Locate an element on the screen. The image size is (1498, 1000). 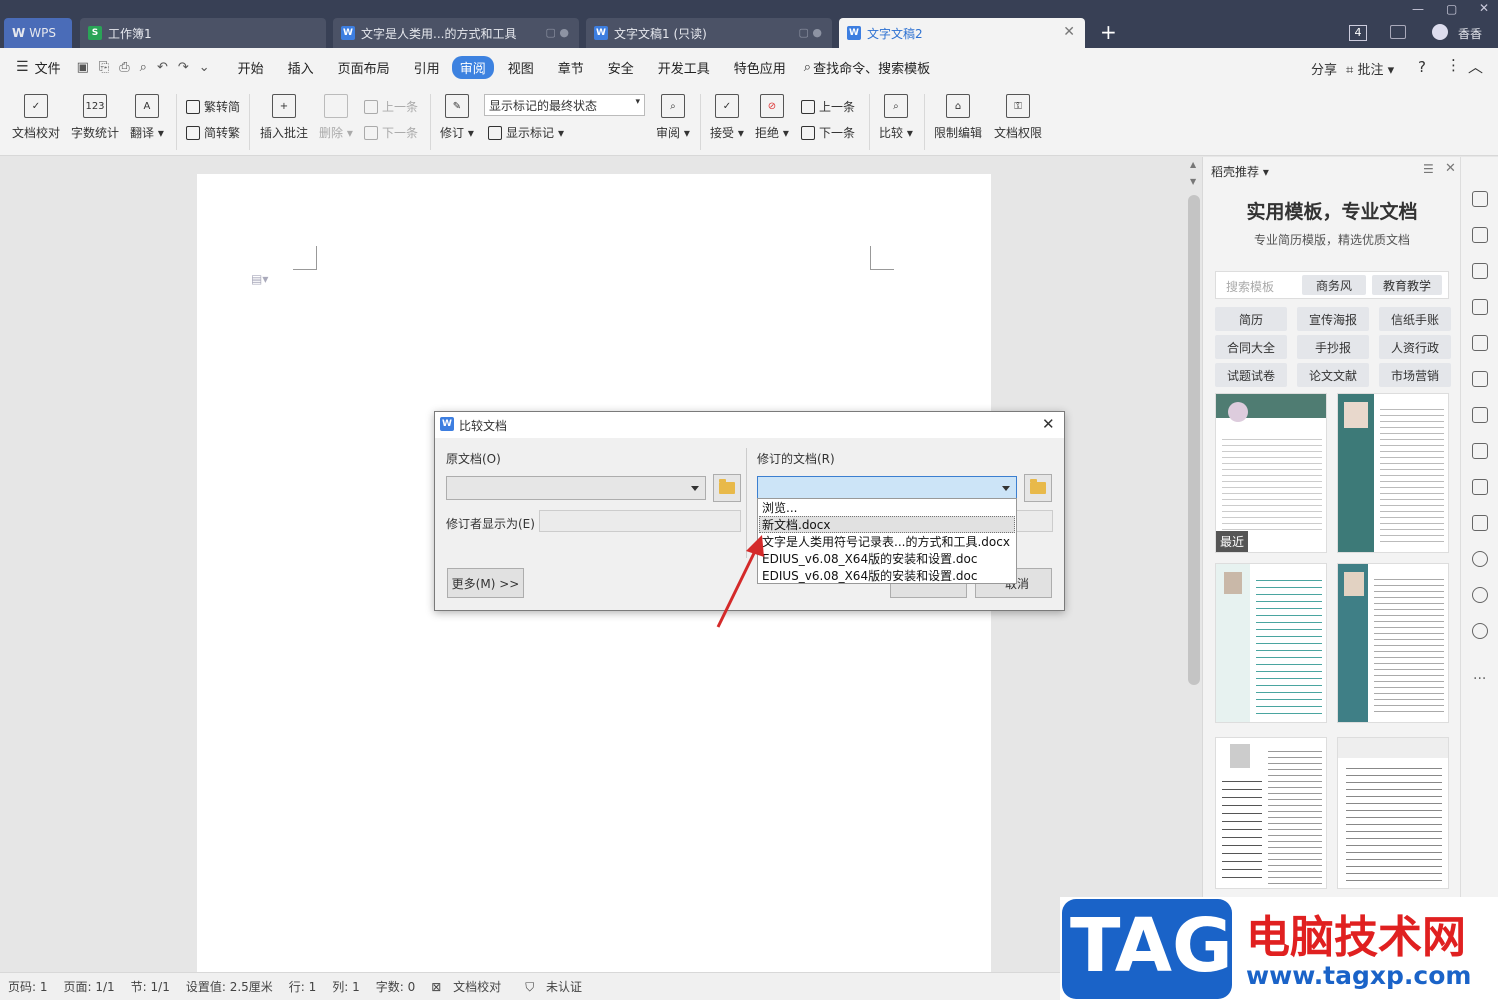
command-search: 查找命令、搜索模板 is located at coordinates (873, 67).